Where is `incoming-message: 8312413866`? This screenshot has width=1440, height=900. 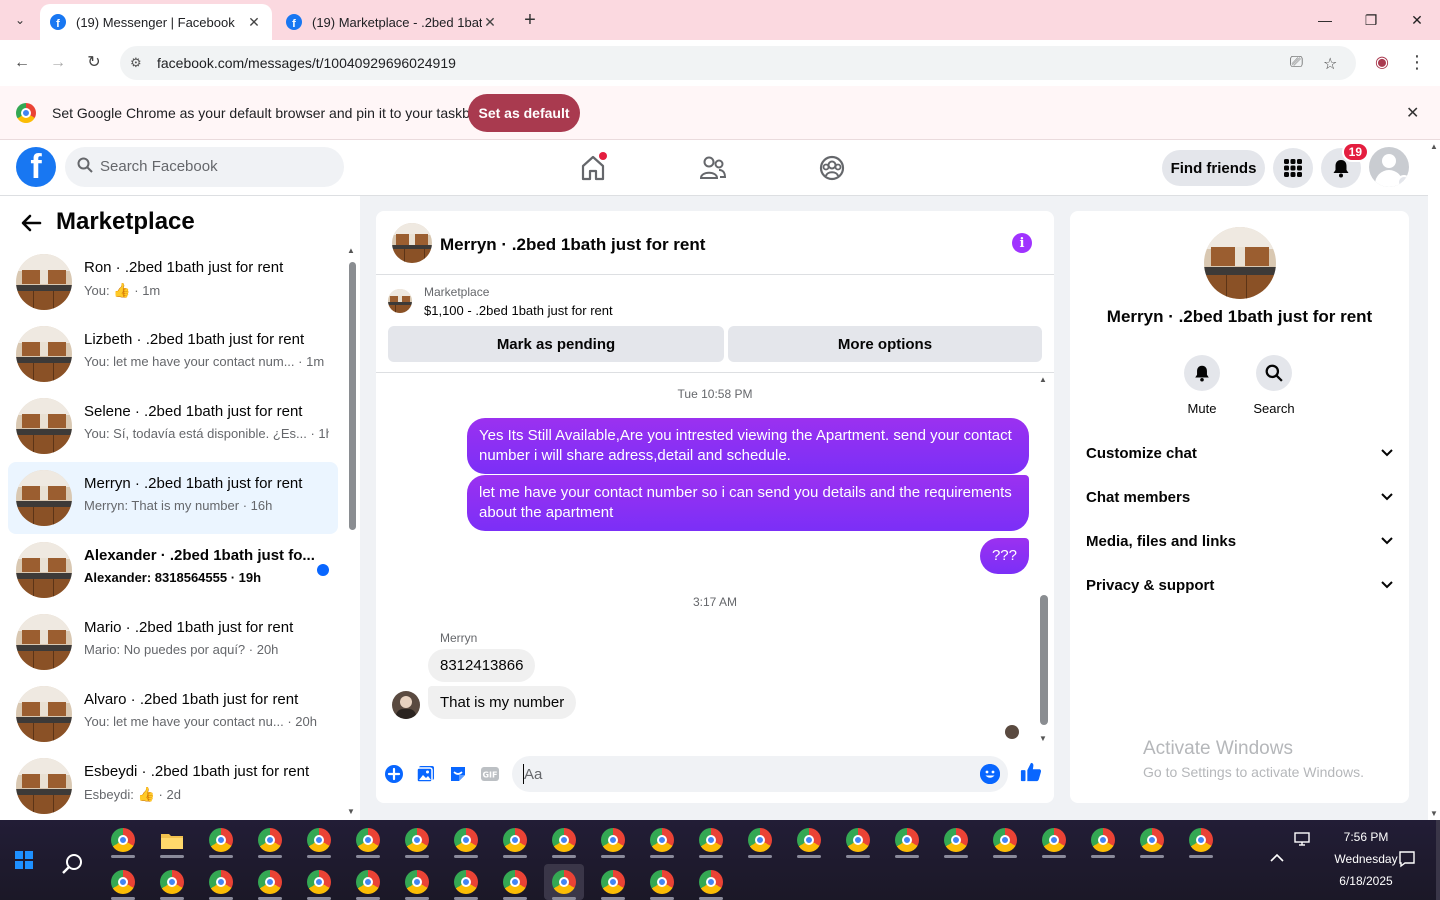 incoming-message: 8312413866 is located at coordinates (482, 665).